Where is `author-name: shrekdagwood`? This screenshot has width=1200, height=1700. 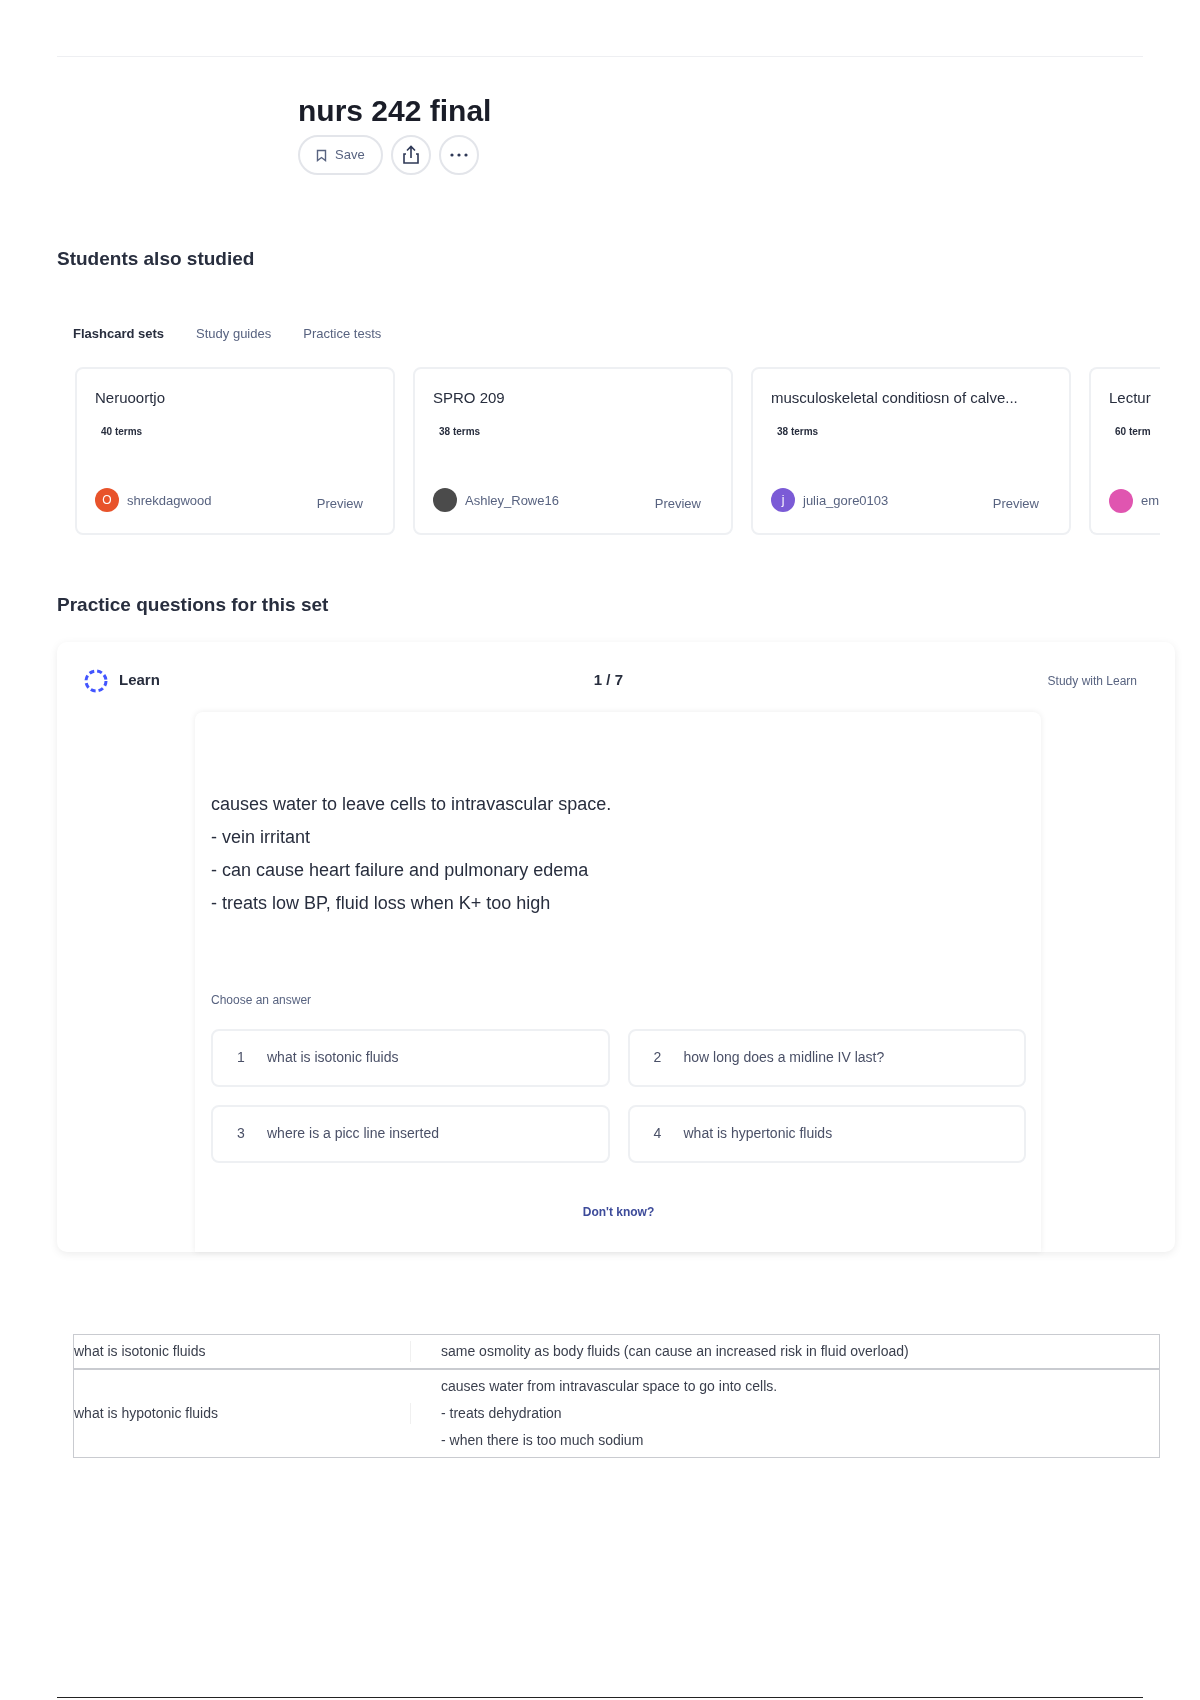 author-name: shrekdagwood is located at coordinates (169, 500).